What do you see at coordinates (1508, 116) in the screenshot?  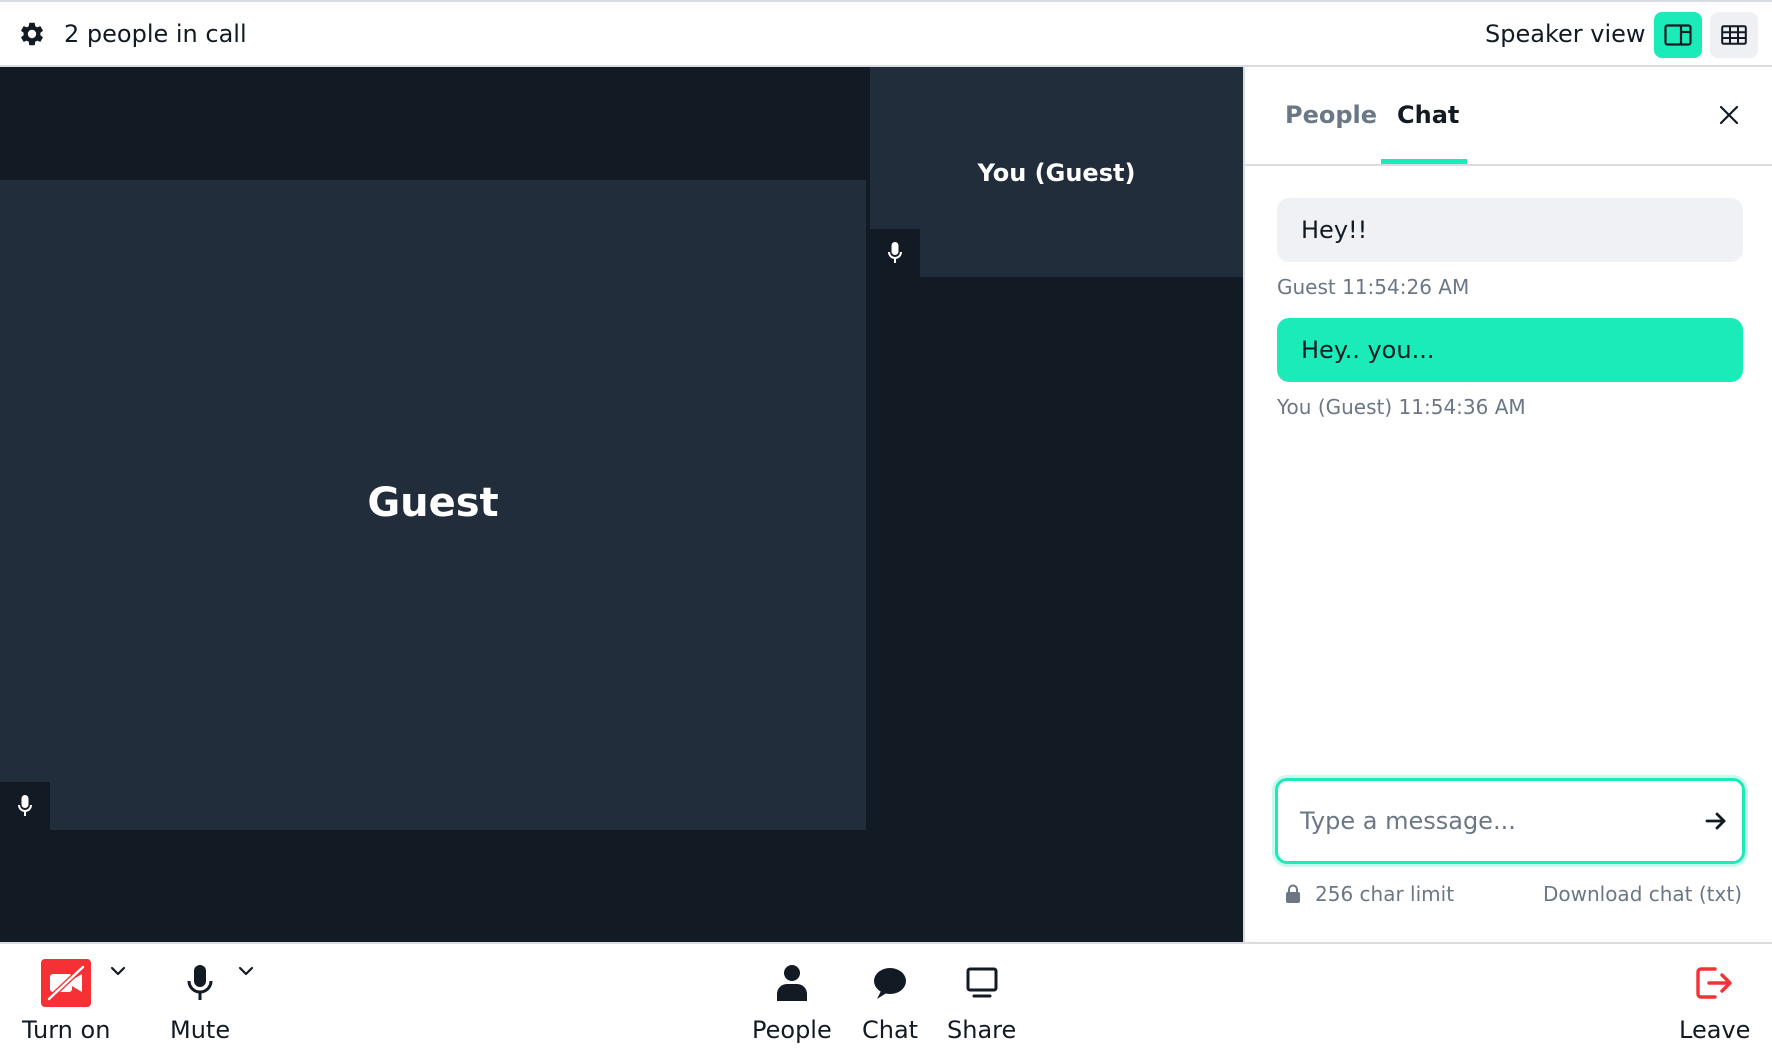 I see `panel-tabs: People Chat` at bounding box center [1508, 116].